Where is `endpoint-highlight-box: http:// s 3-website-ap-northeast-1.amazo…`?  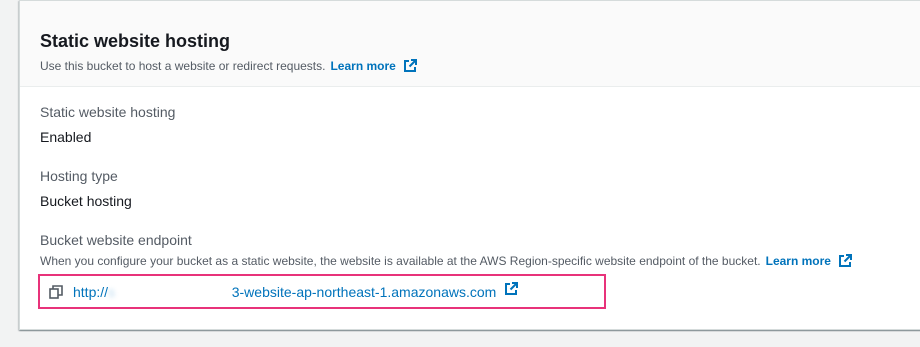
endpoint-highlight-box: http:// s 3-website-ap-northeast-1.amazo… is located at coordinates (322, 291).